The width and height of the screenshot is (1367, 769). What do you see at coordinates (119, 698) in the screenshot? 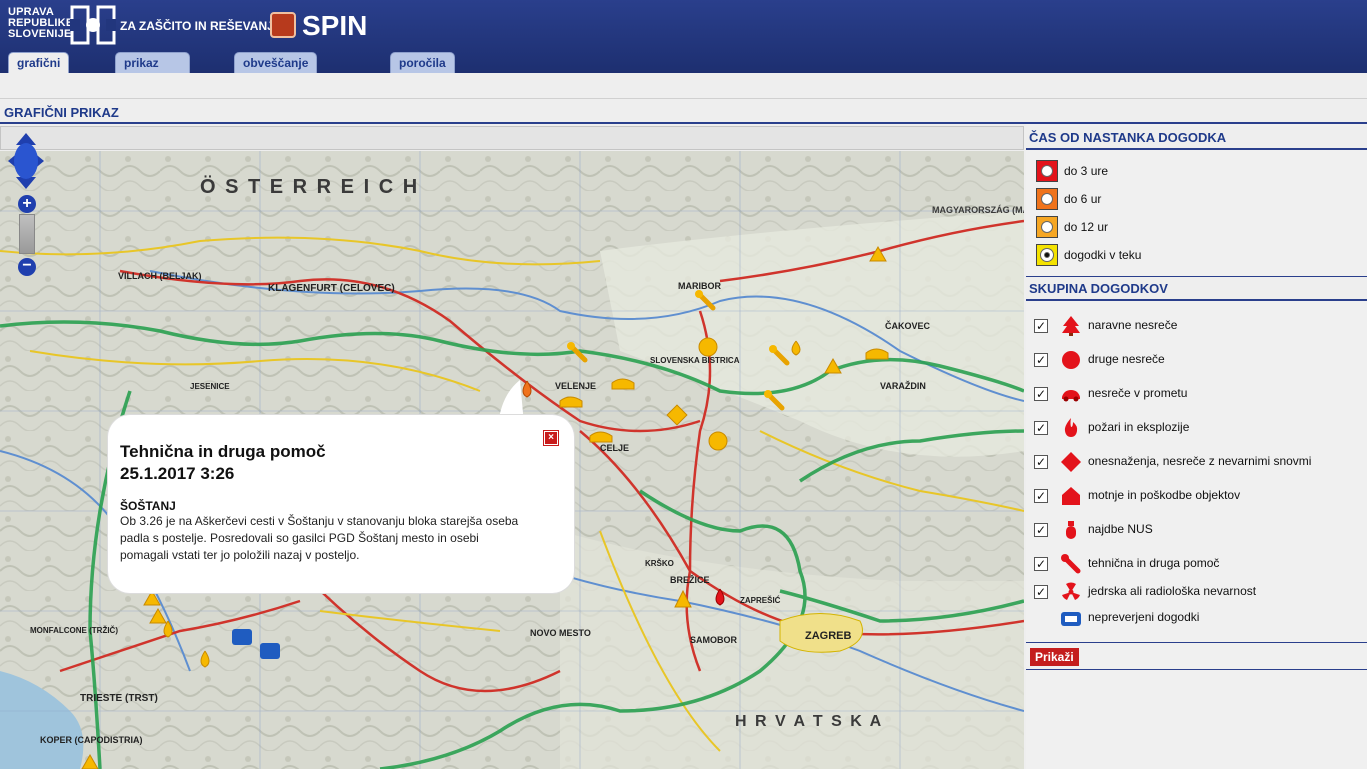
I see `map-label-trieste: TRIESTE (TRST)` at bounding box center [119, 698].